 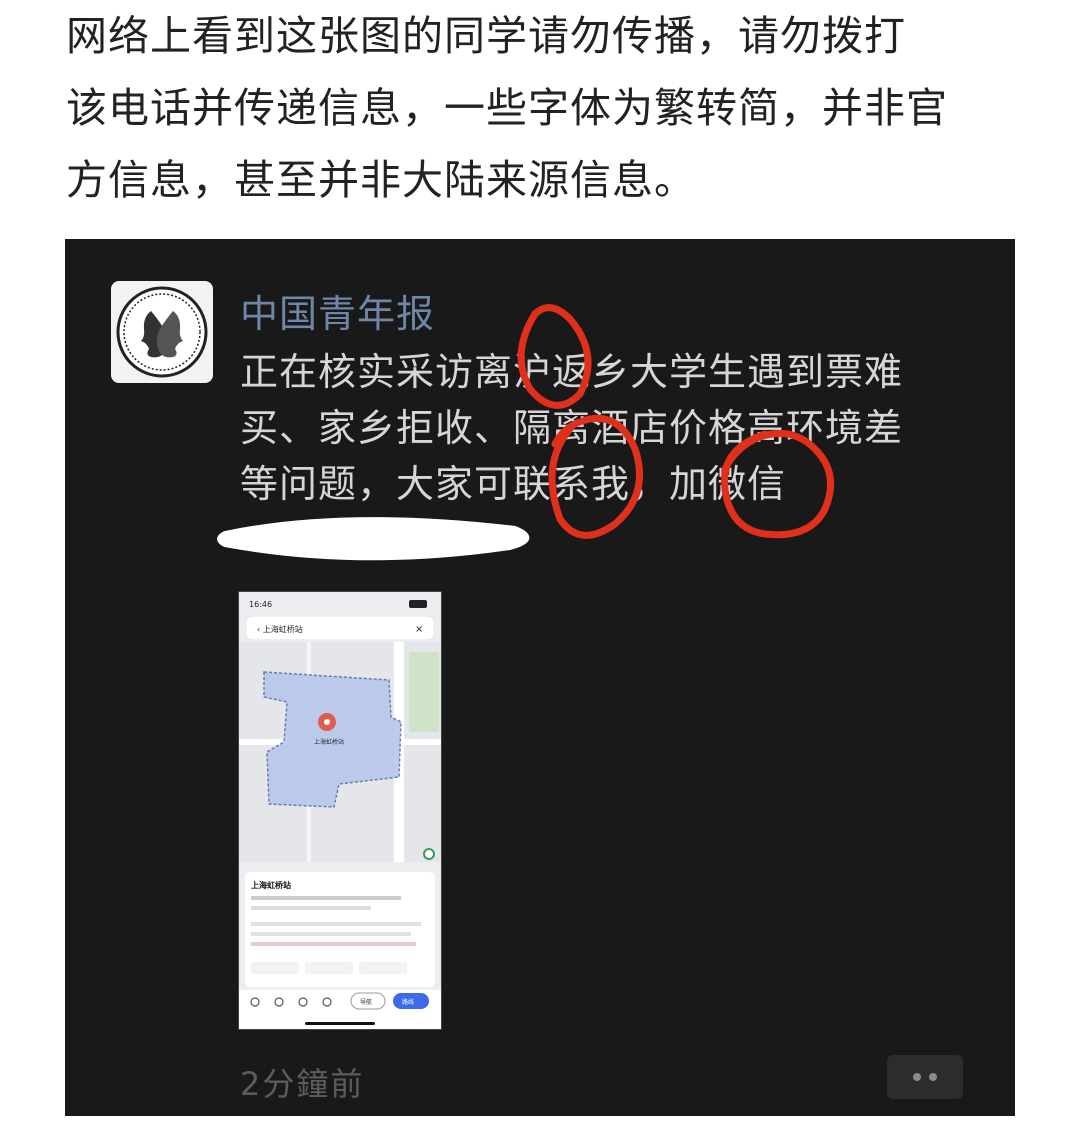 What do you see at coordinates (260, 604) in the screenshot?
I see `svg-text: 16:46` at bounding box center [260, 604].